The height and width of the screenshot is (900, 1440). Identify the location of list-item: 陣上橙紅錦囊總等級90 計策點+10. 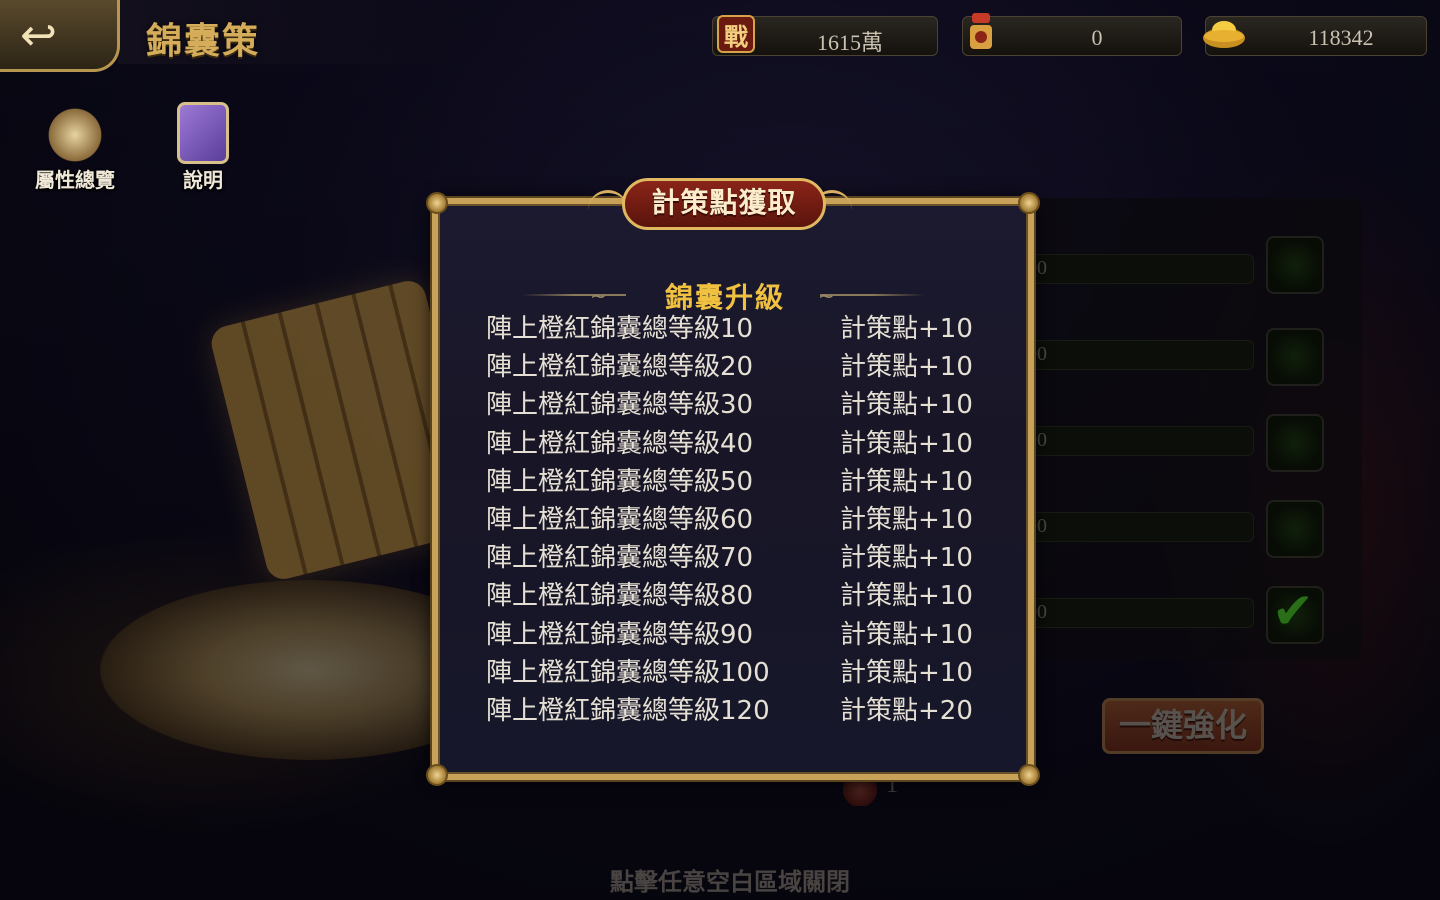
(736, 637).